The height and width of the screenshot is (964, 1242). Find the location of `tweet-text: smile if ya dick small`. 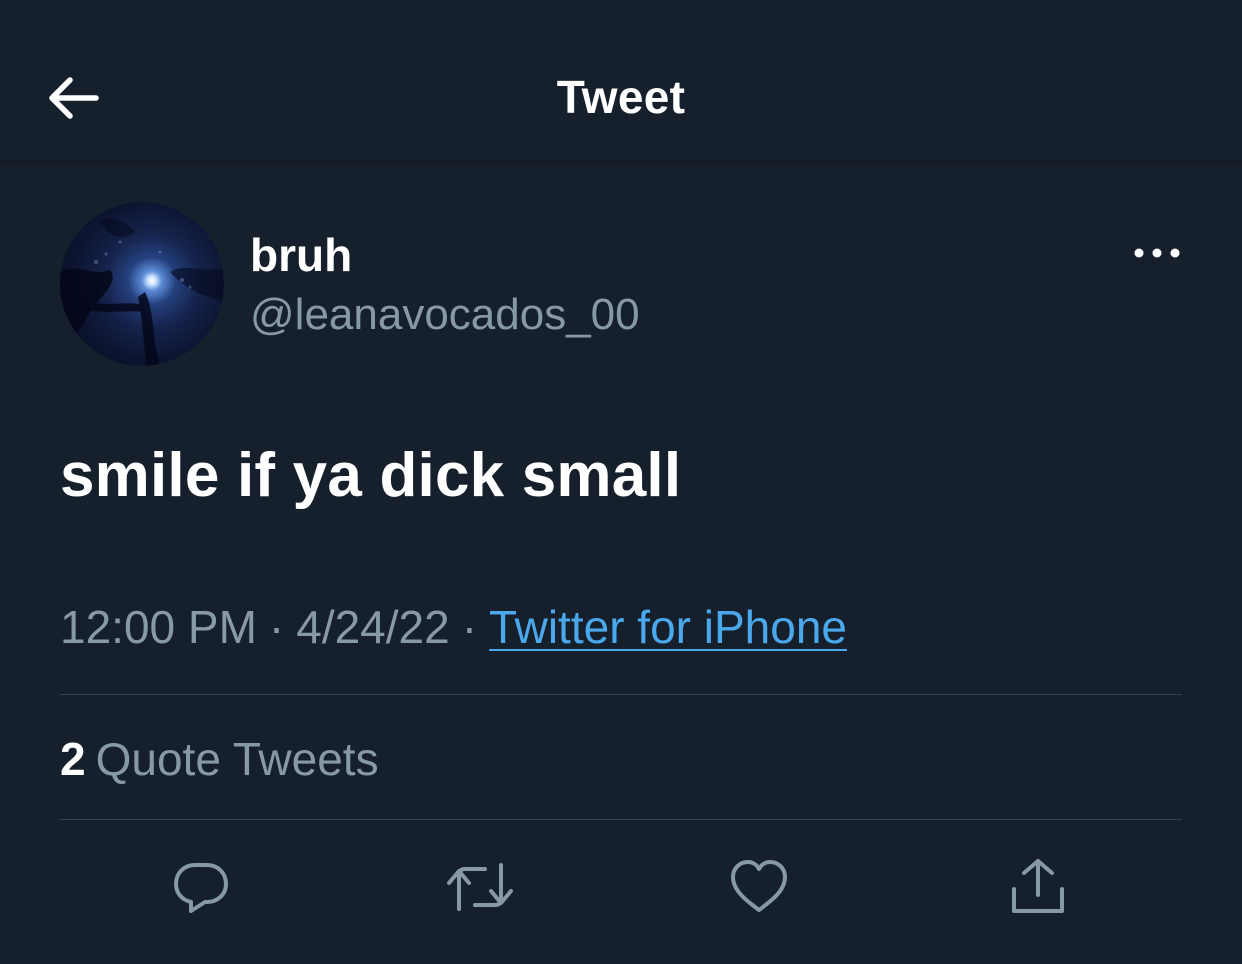

tweet-text: smile if ya dick small is located at coordinates (371, 475).